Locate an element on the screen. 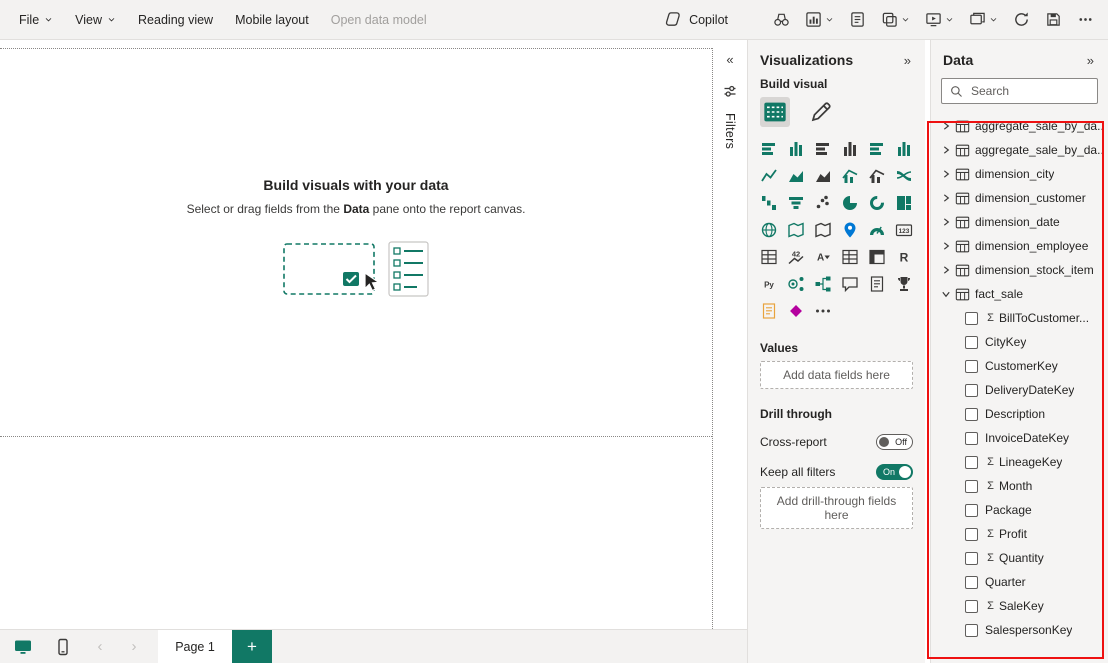  field-row-description: Description is located at coordinates (1019, 414).